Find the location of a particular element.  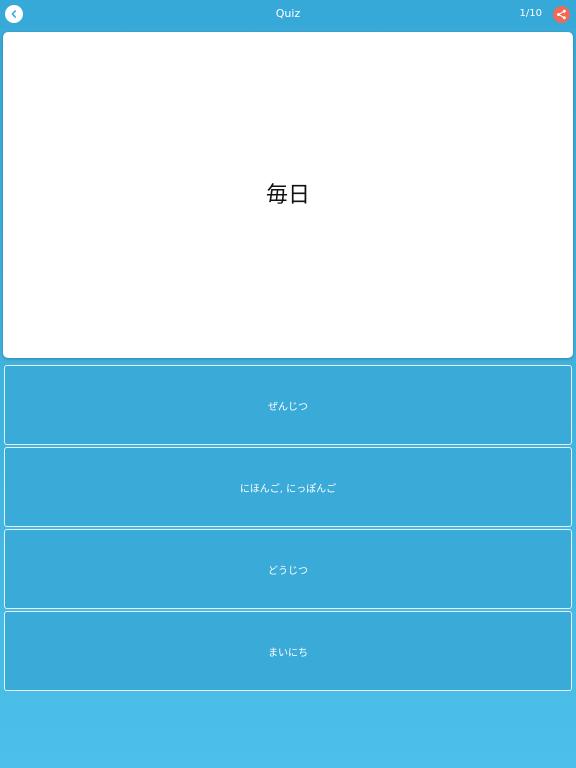

answer-option-label: ぜんじつ is located at coordinates (288, 407).